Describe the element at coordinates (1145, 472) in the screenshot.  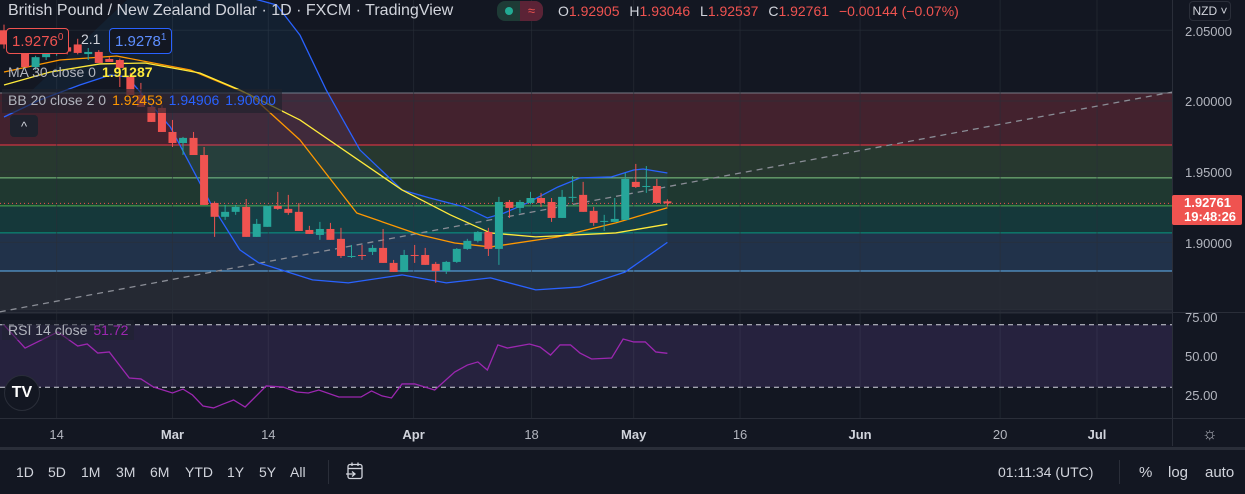
I see `percent-scale-toggle: %` at that location.